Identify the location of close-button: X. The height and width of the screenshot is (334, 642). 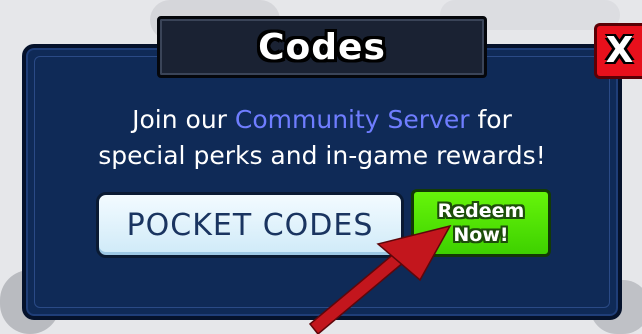
(618, 51).